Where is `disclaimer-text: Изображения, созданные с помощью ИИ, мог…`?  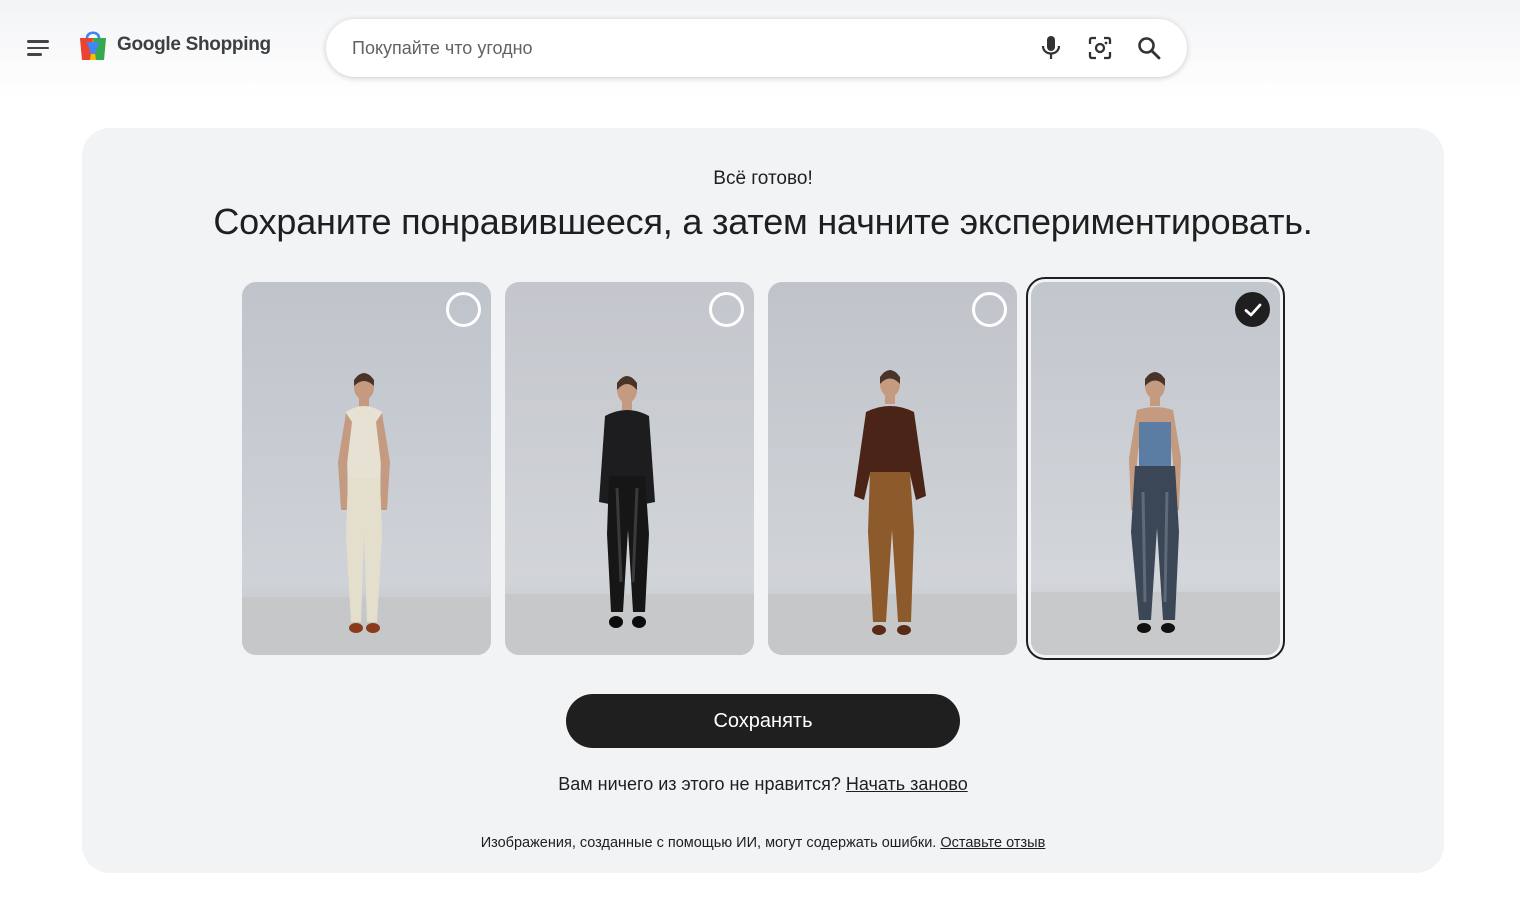
disclaimer-text: Изображения, созданные с помощью ИИ, мог… is located at coordinates (708, 843).